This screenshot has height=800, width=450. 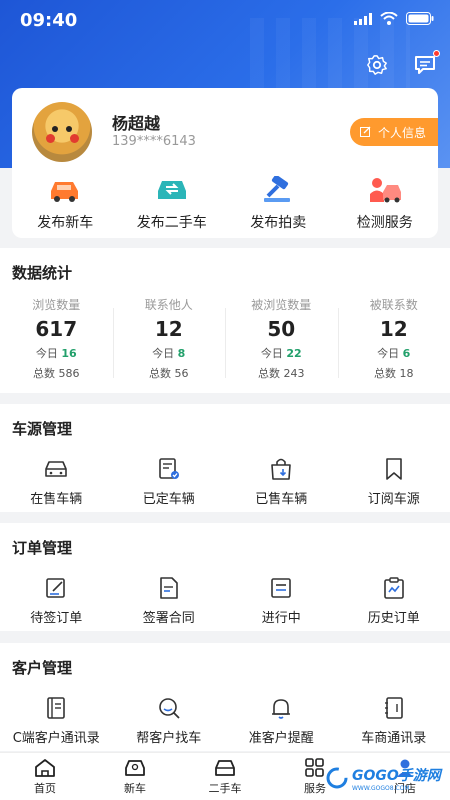 I want to click on publish-auction-button: 发布拍卖, so click(x=278, y=203).